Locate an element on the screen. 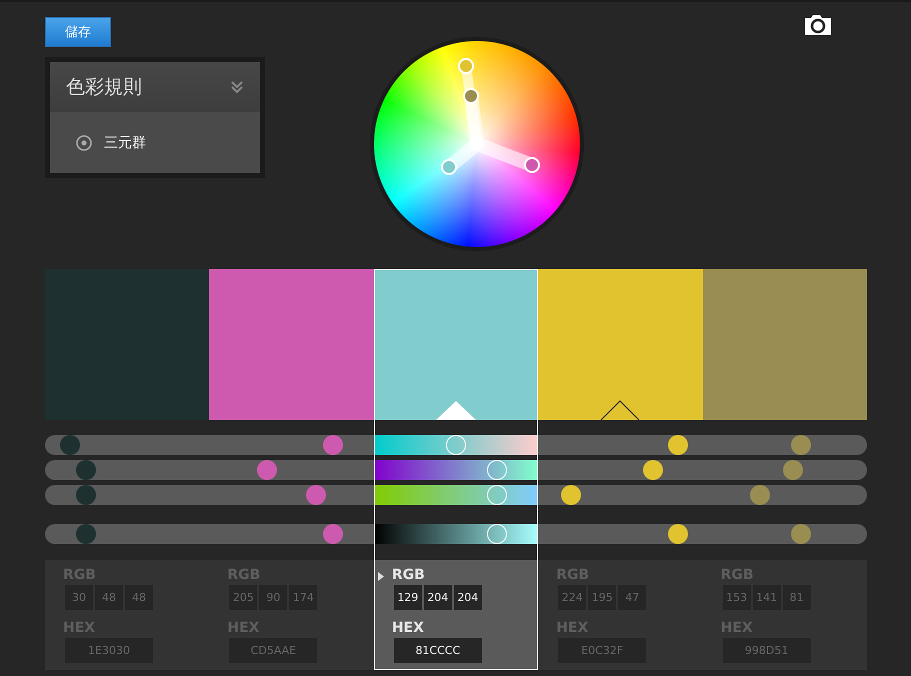  hex-field: 1E3030 is located at coordinates (109, 650).